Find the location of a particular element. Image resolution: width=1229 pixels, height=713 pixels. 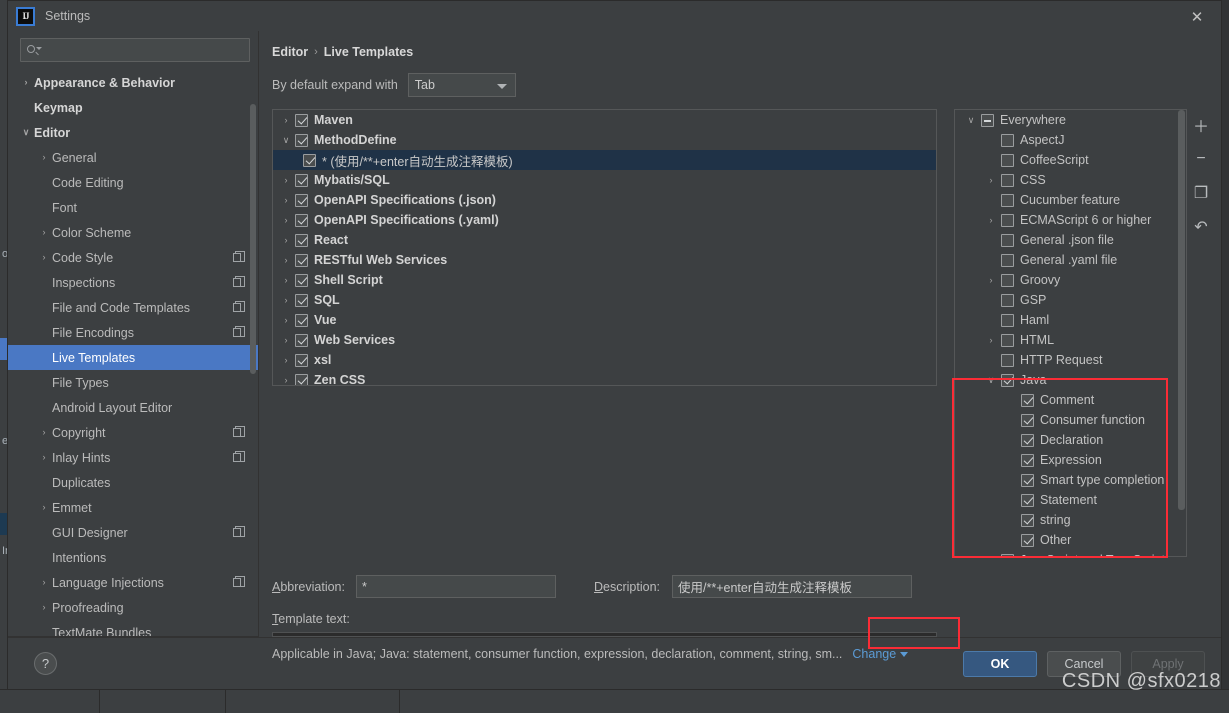

template-group-row: › Maven is located at coordinates (604, 120).